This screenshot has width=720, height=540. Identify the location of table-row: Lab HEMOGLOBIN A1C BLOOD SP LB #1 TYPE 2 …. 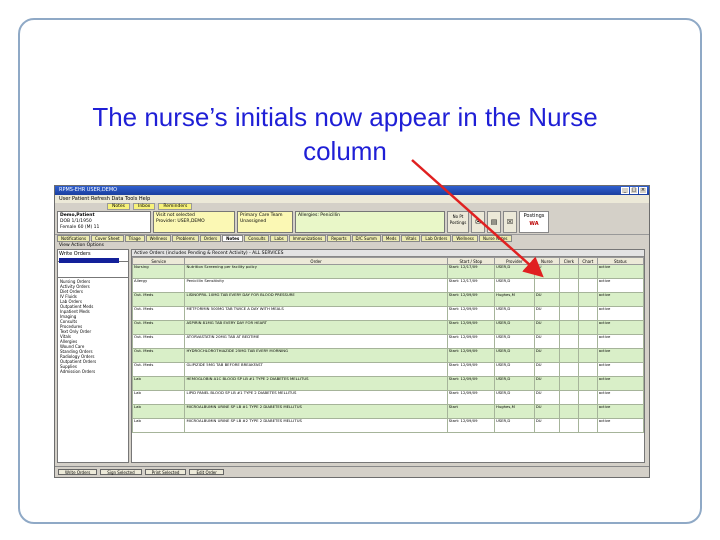
(388, 383).